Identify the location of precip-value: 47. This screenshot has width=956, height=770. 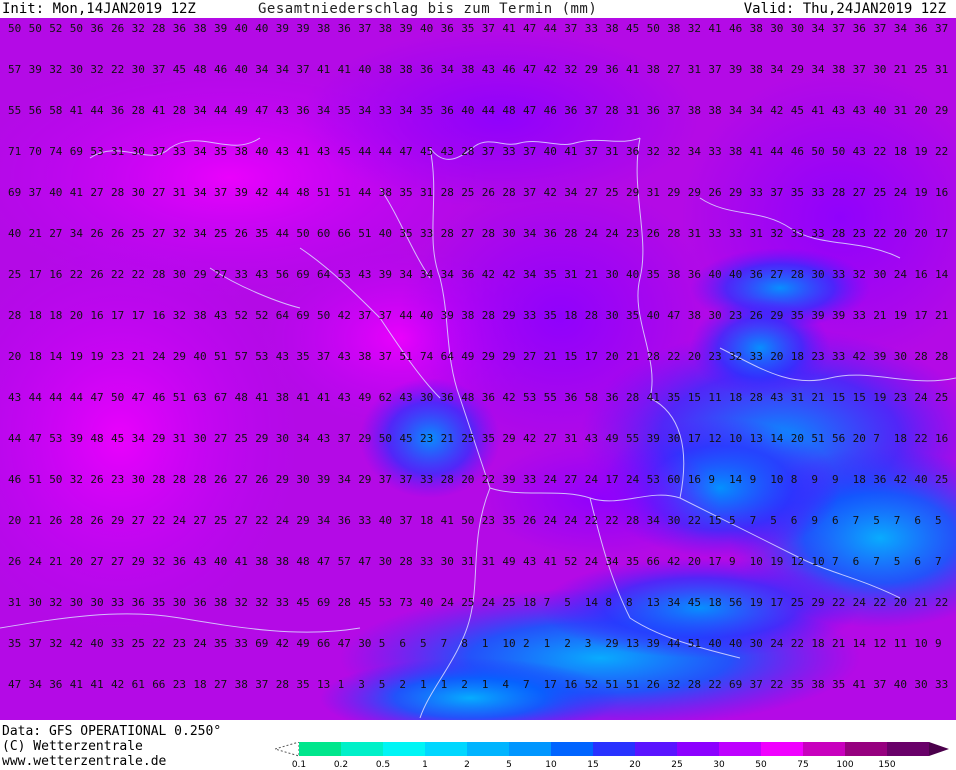
(35, 438).